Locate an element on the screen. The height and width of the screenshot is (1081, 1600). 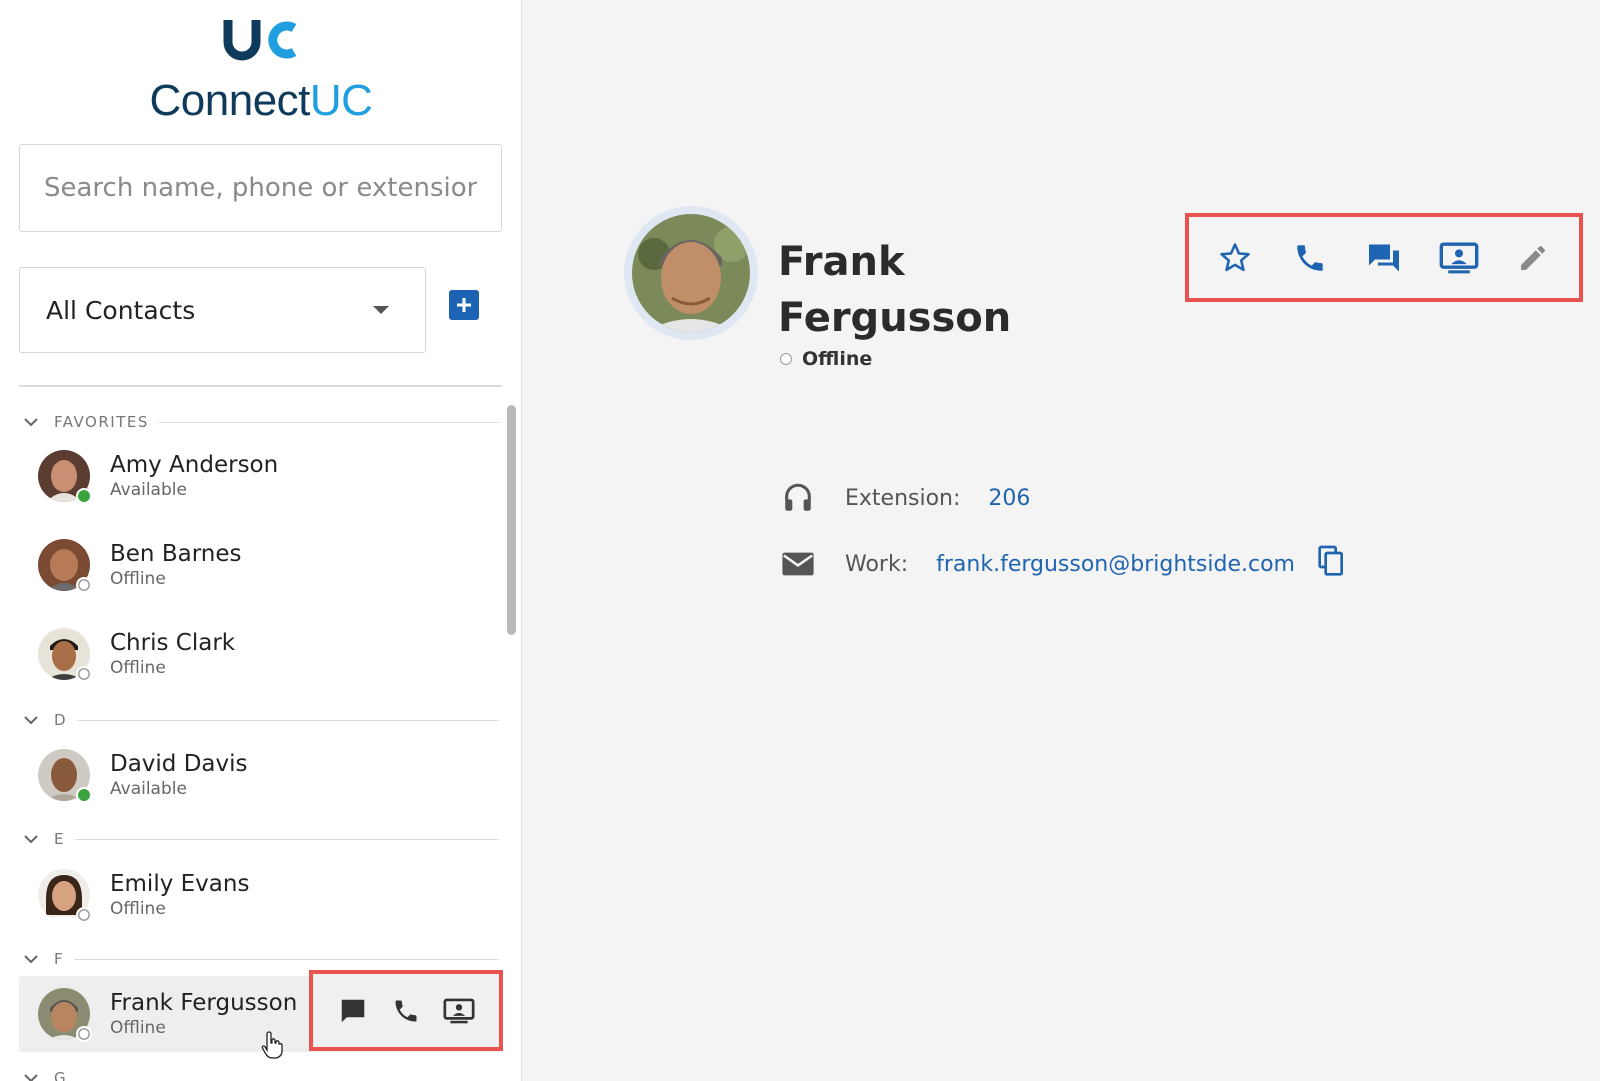
contact-item-amy-anderson: Amy Anderson Available is located at coordinates (260, 476).